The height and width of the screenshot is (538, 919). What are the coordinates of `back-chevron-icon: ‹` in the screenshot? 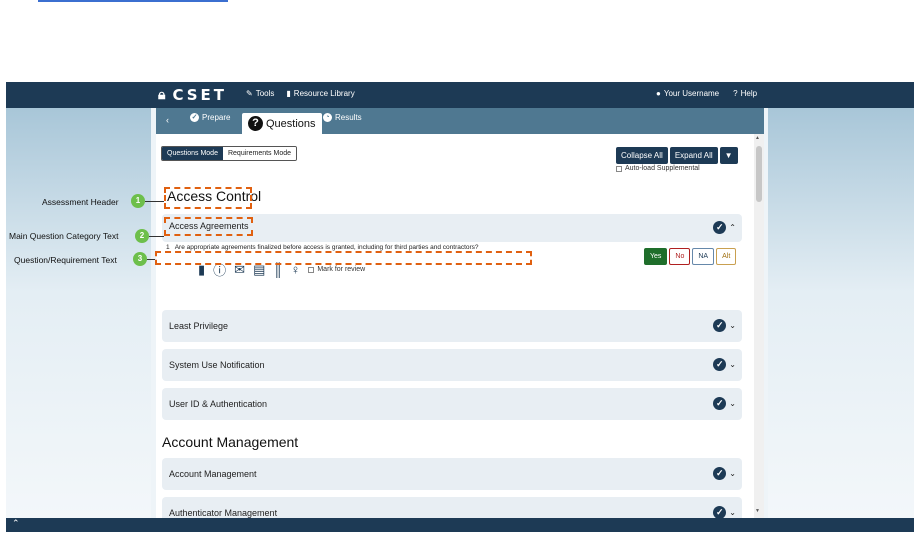 It's located at (167, 120).